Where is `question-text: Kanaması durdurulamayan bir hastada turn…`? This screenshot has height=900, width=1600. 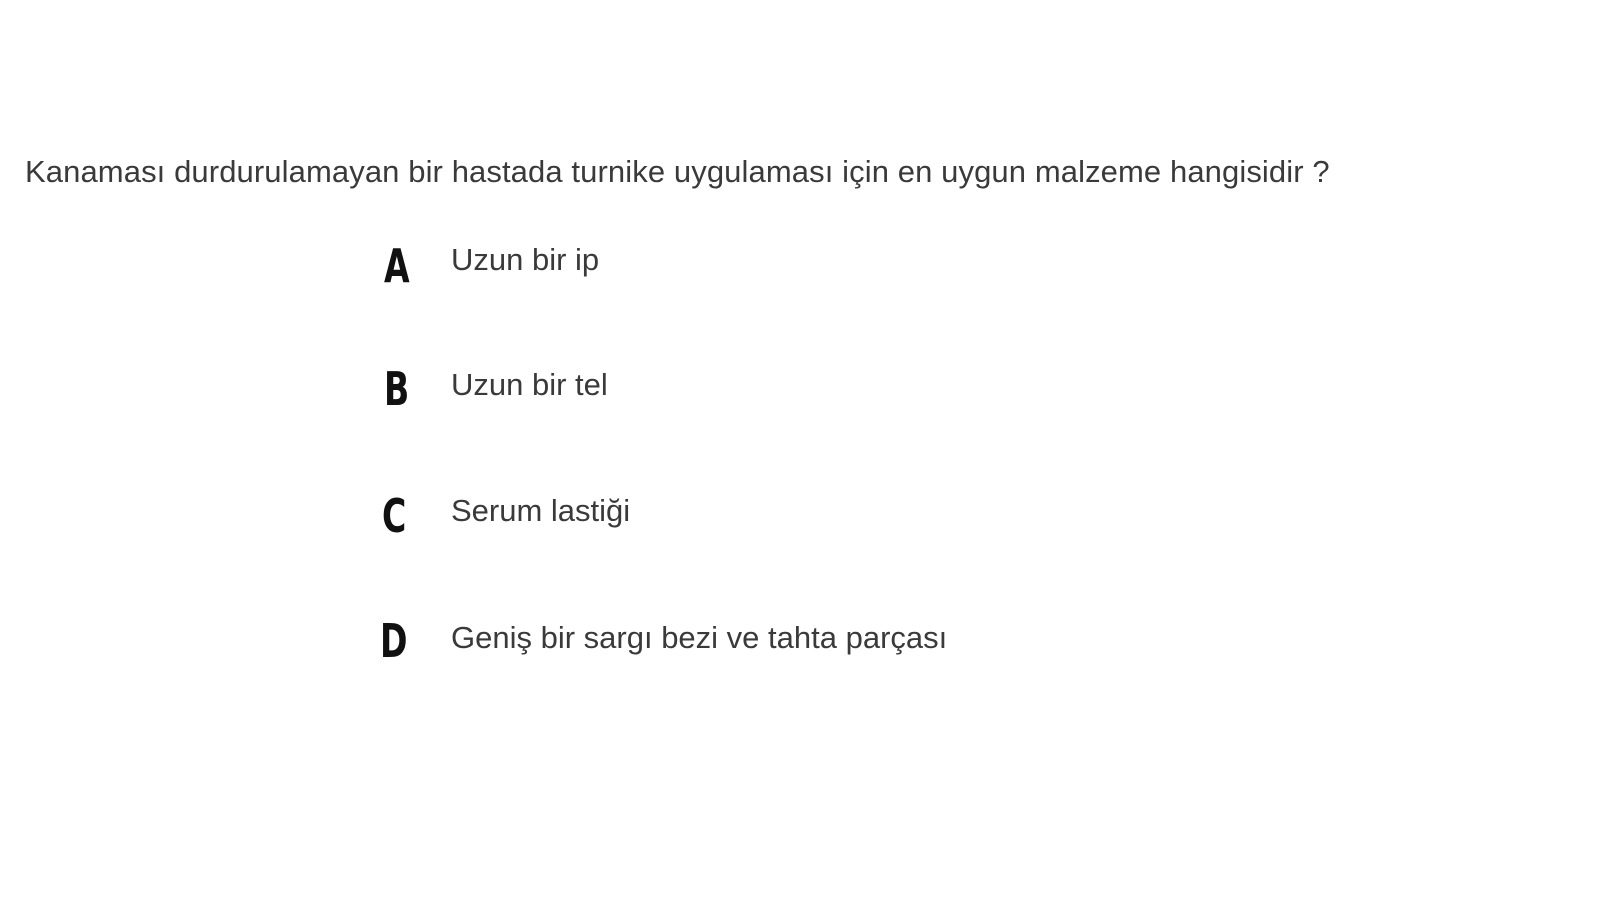
question-text: Kanaması durdurulamayan bir hastada turn… is located at coordinates (677, 171).